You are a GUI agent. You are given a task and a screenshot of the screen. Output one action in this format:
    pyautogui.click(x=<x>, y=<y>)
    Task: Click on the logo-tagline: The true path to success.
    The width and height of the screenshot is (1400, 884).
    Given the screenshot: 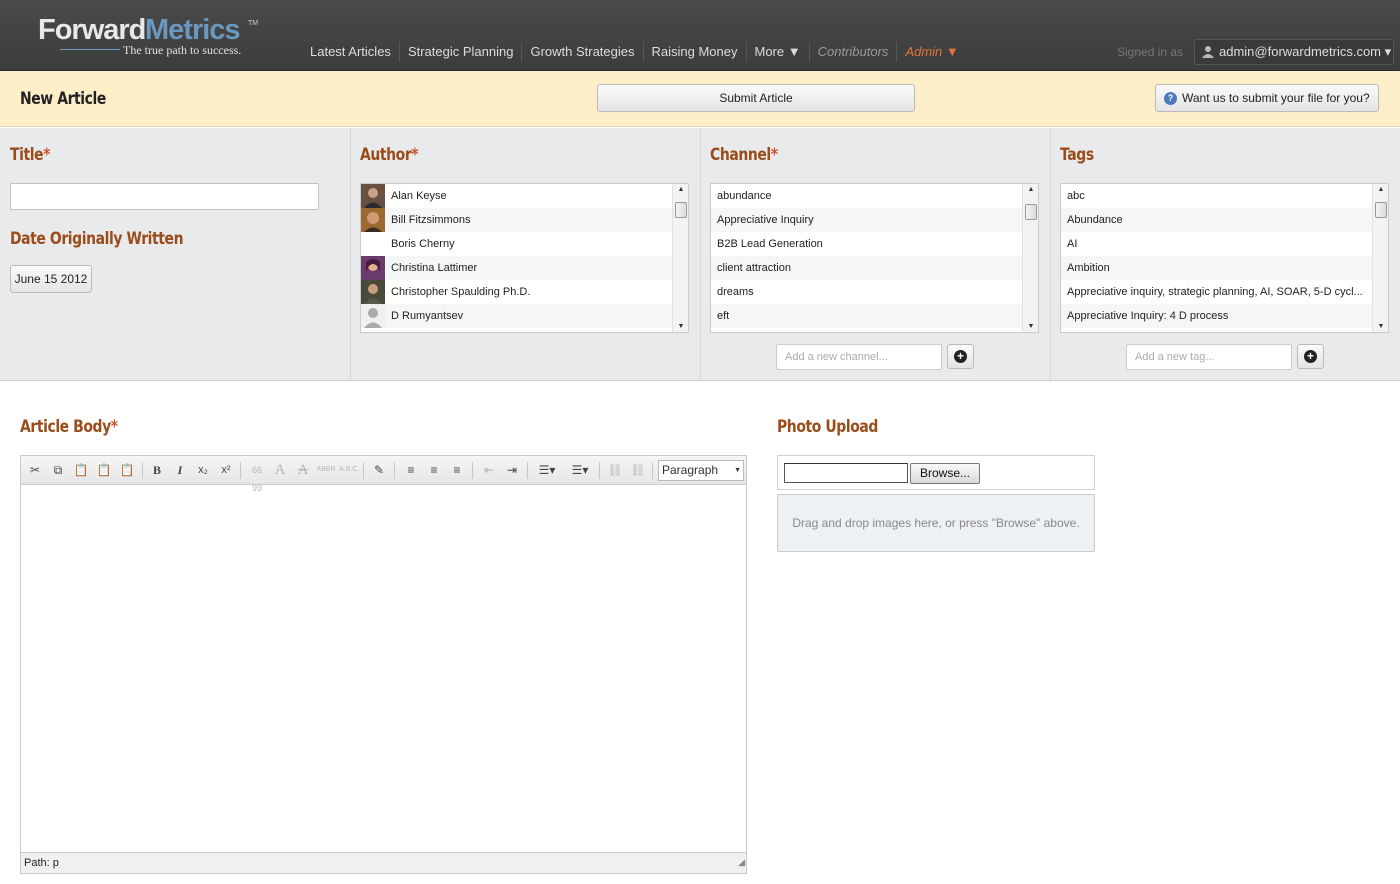 What is the action you would take?
    pyautogui.click(x=182, y=50)
    